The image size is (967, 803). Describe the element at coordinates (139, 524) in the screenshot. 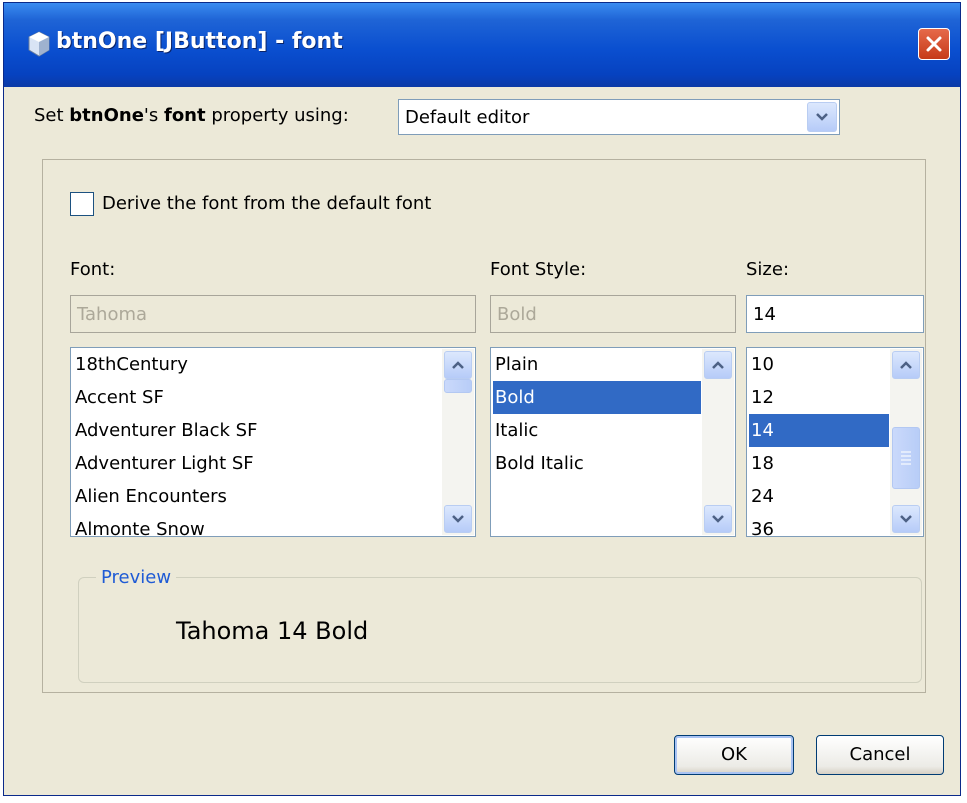

I see `list-item: Almonte Snow` at that location.